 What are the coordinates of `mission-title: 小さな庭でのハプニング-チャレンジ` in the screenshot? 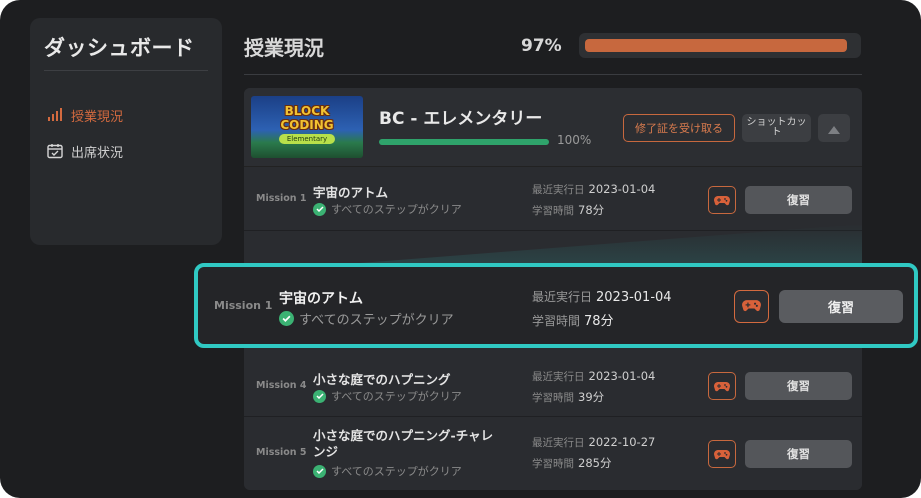 It's located at (403, 443).